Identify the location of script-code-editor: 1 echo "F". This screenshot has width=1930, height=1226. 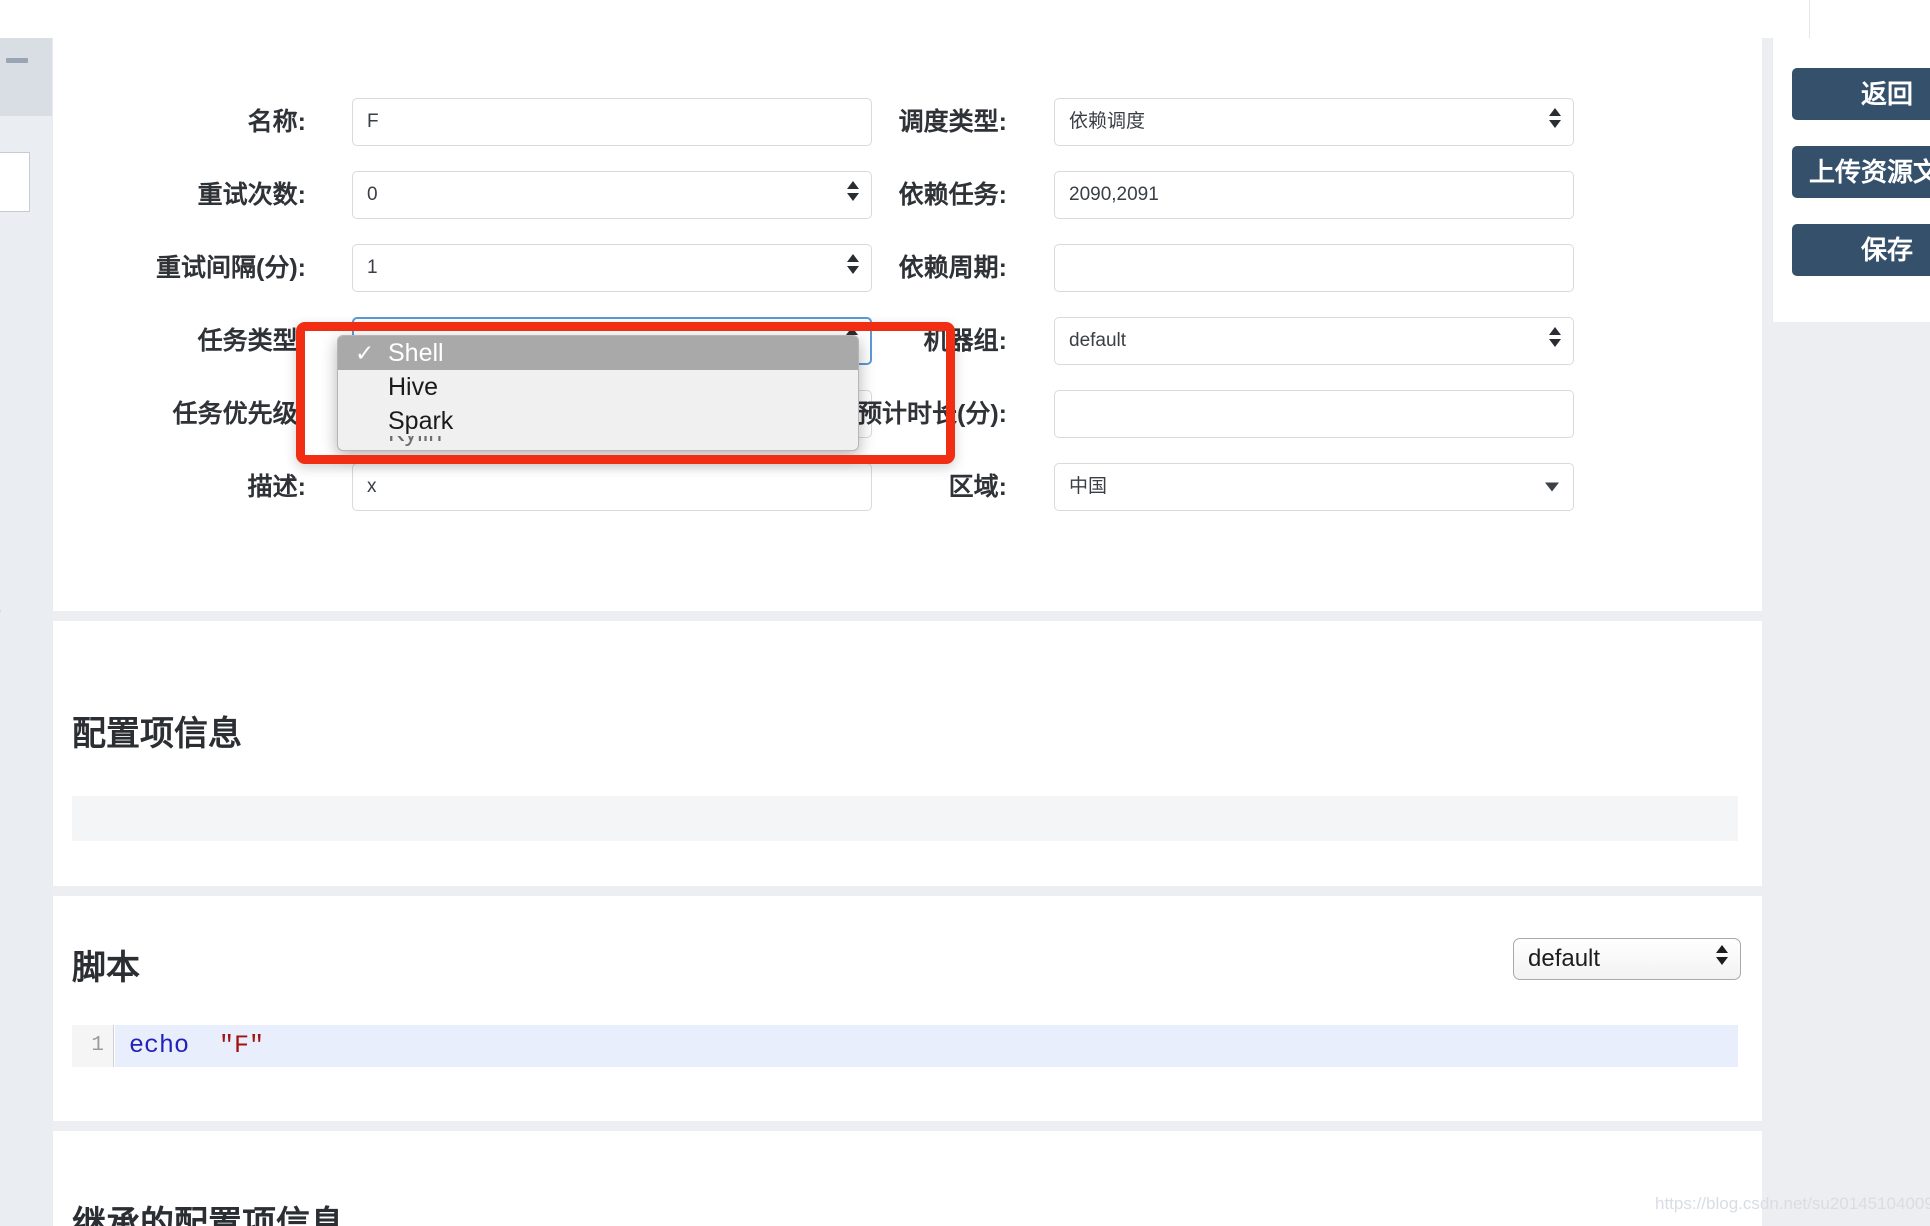
(905, 1046).